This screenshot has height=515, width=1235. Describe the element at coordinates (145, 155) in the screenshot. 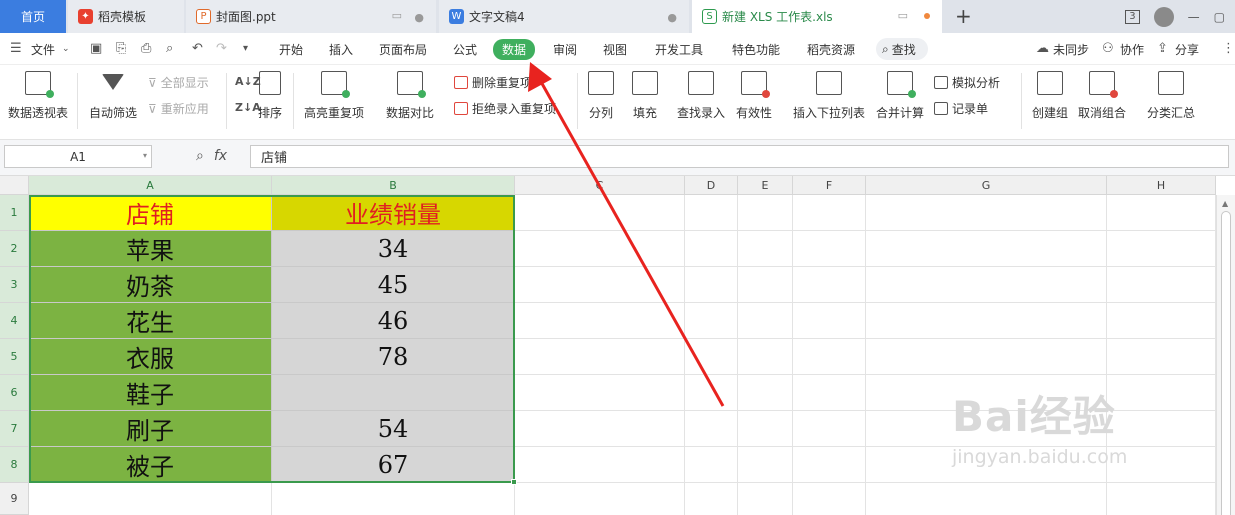

I see `chevron-down-icon: ▾` at that location.